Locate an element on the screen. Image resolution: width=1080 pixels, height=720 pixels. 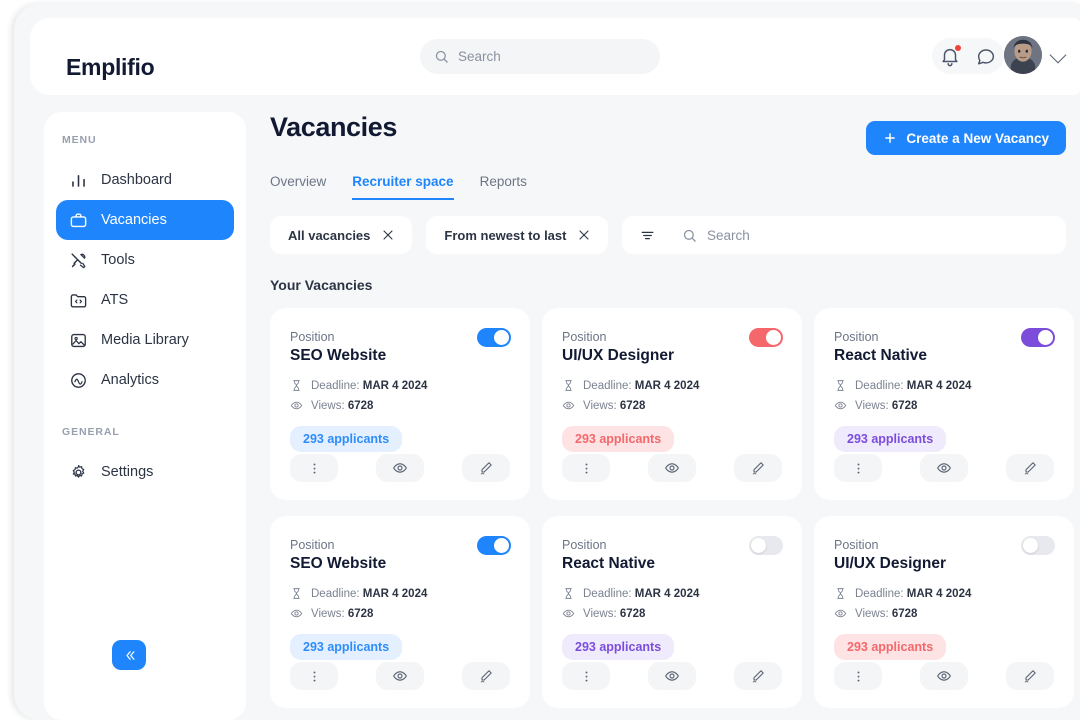
sidebar-item-dashboard: Dashboard is located at coordinates (145, 180).